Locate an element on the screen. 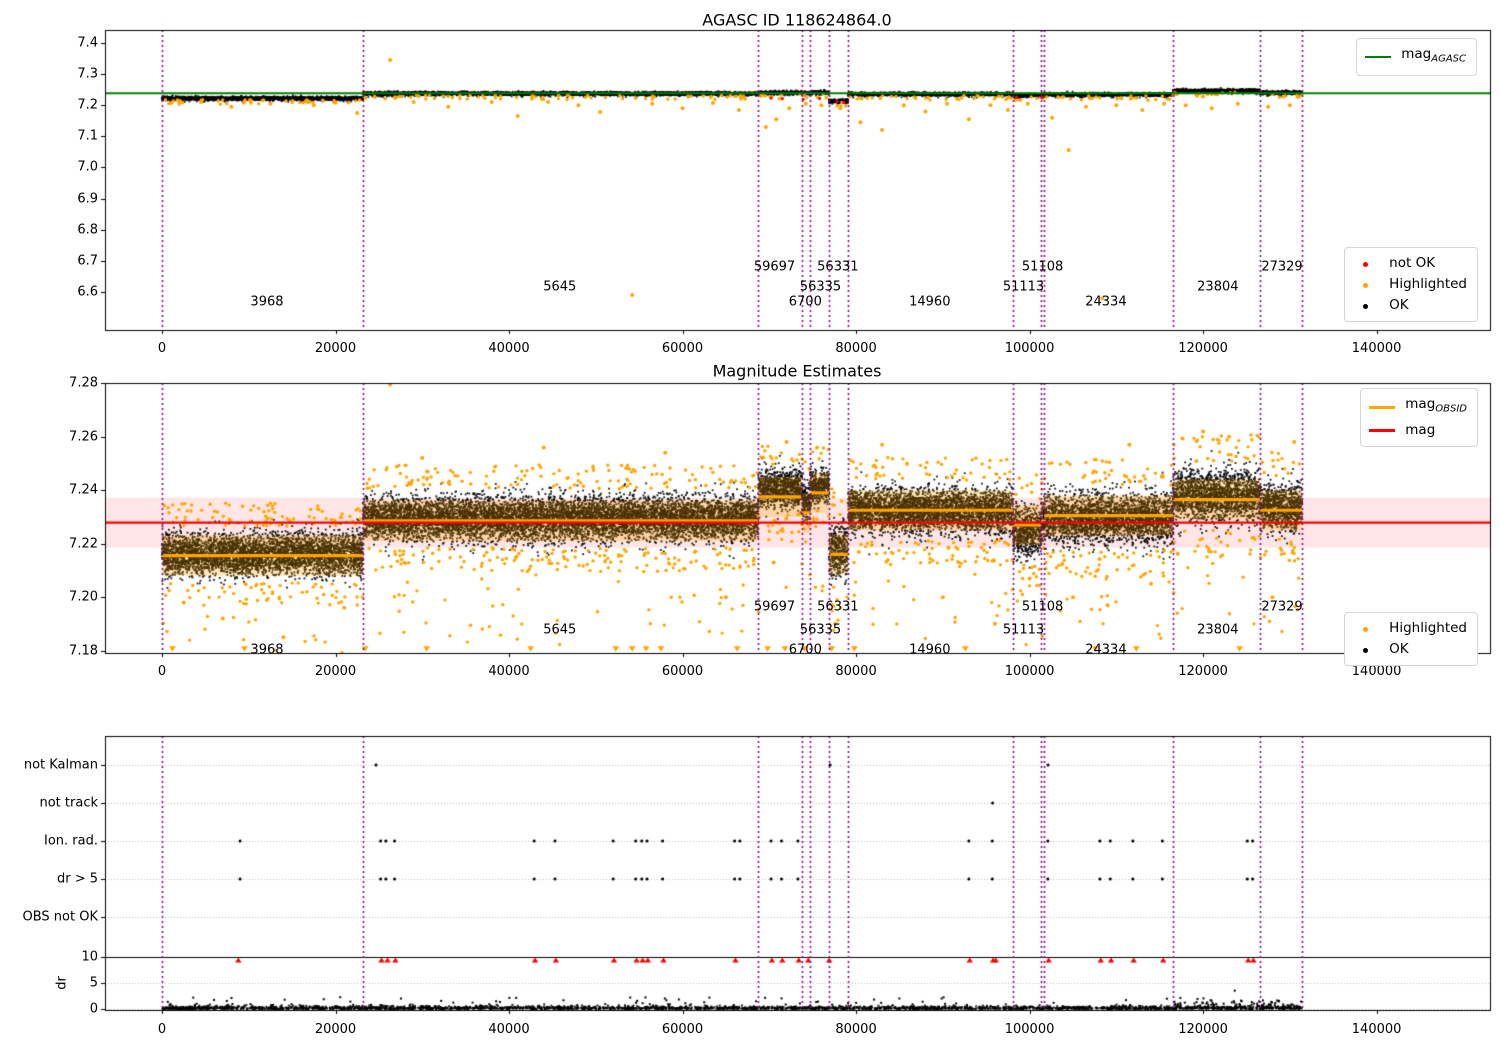  obsid-label-top: 59697 is located at coordinates (774, 267).